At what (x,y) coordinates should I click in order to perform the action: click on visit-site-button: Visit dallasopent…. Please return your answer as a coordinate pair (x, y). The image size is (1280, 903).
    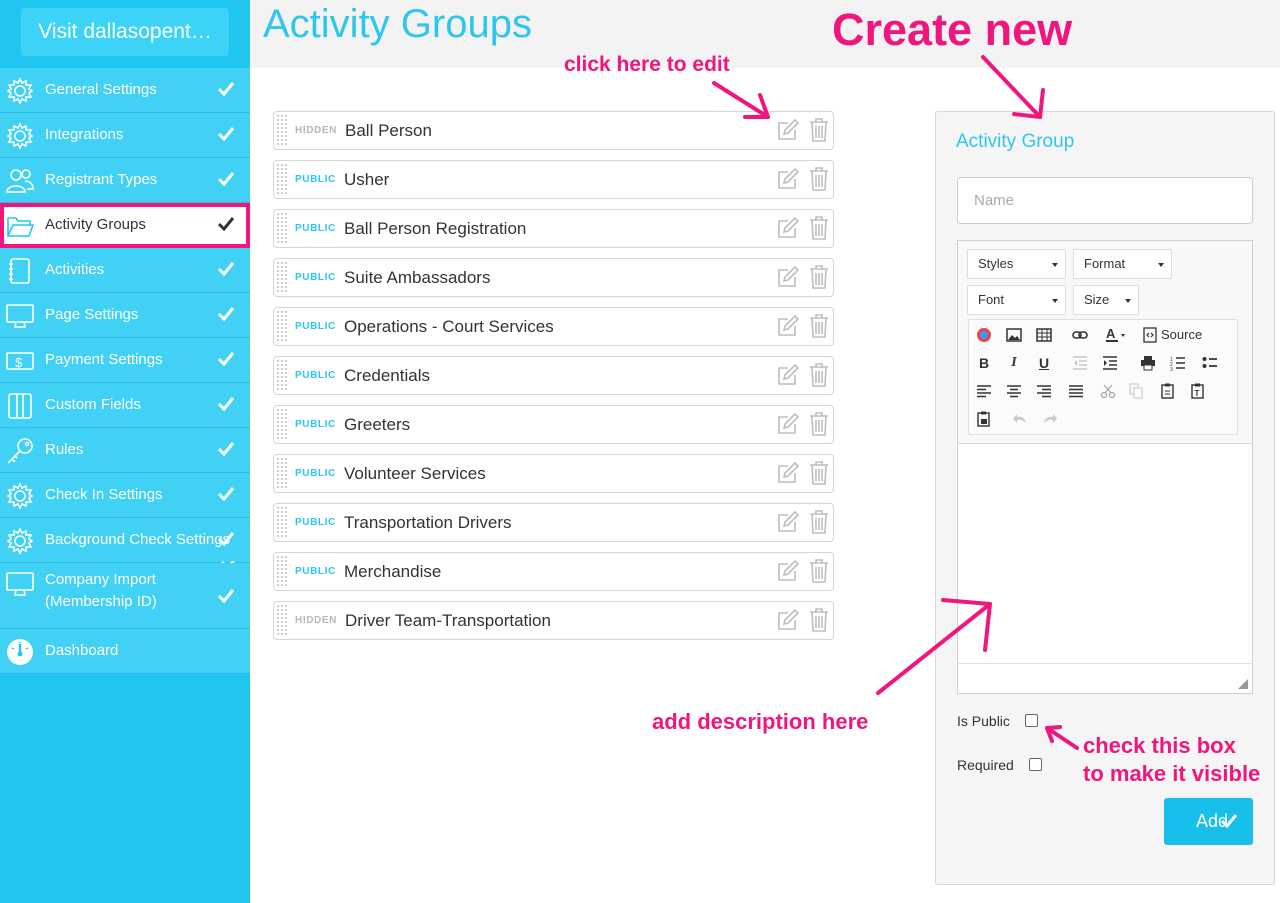
    Looking at the image, I should click on (125, 32).